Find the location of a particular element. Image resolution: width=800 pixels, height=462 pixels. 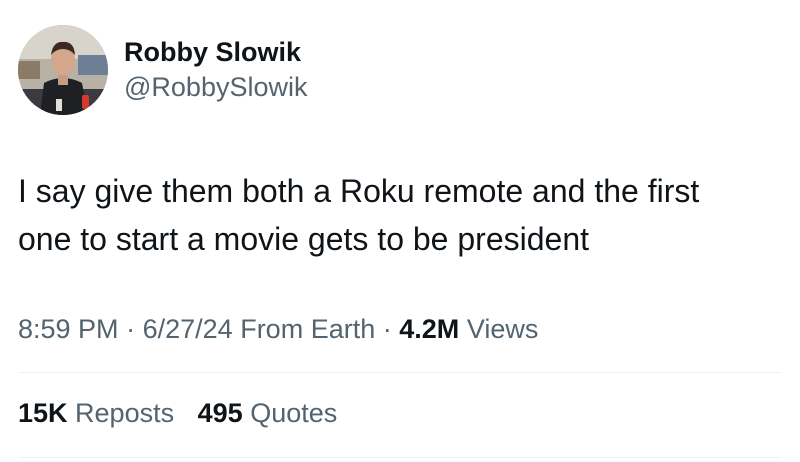

views-count: 4.2M is located at coordinates (429, 329).